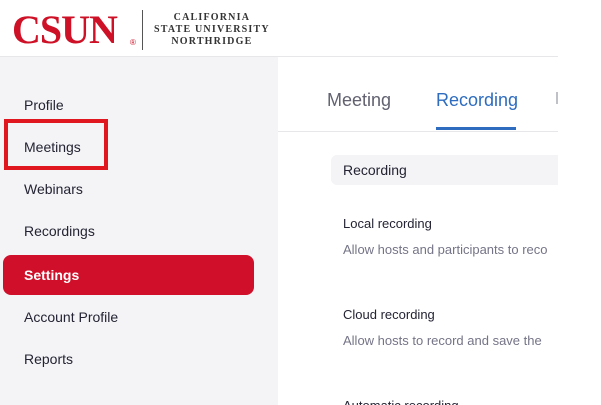  I want to click on sidebar-item-webinars: Webinars, so click(53, 189).